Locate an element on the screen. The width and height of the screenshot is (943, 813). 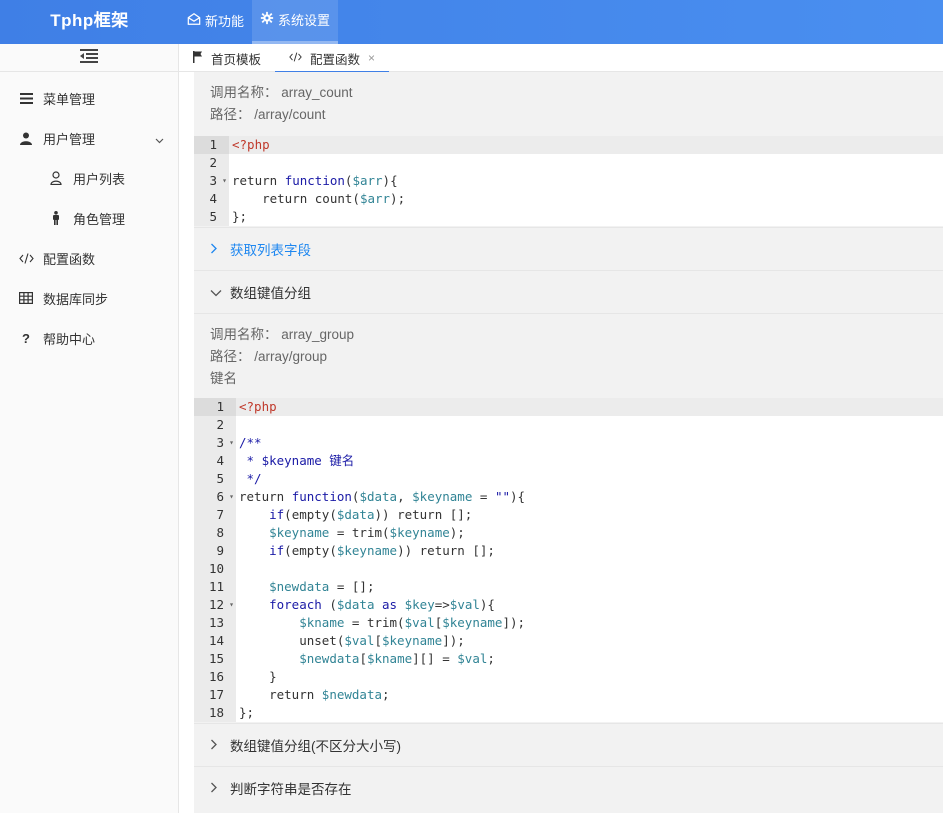
code-line: /** is located at coordinates (250, 442).